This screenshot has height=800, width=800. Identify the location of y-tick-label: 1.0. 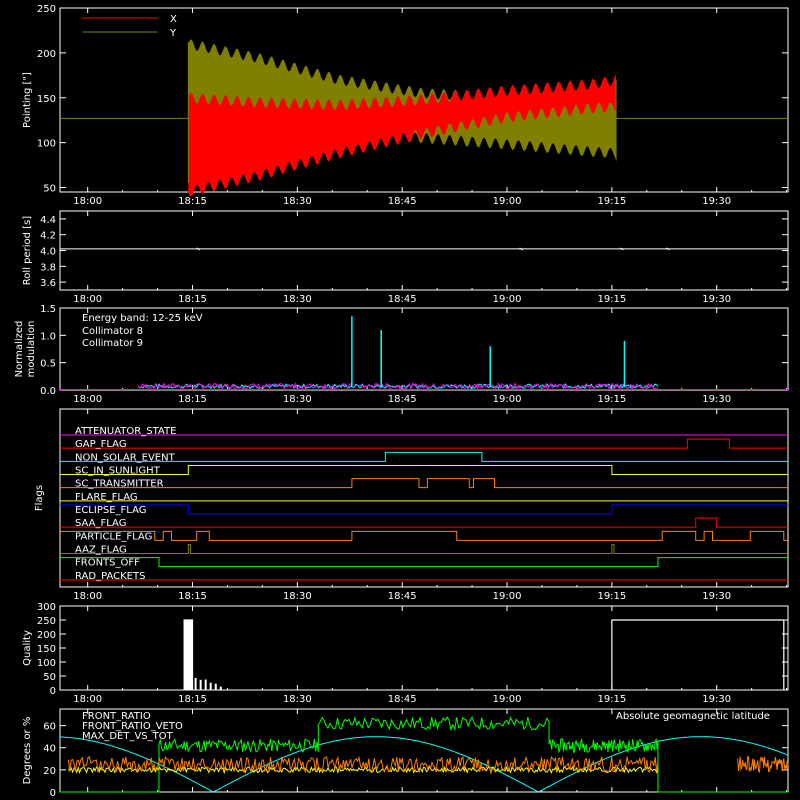
(48, 336).